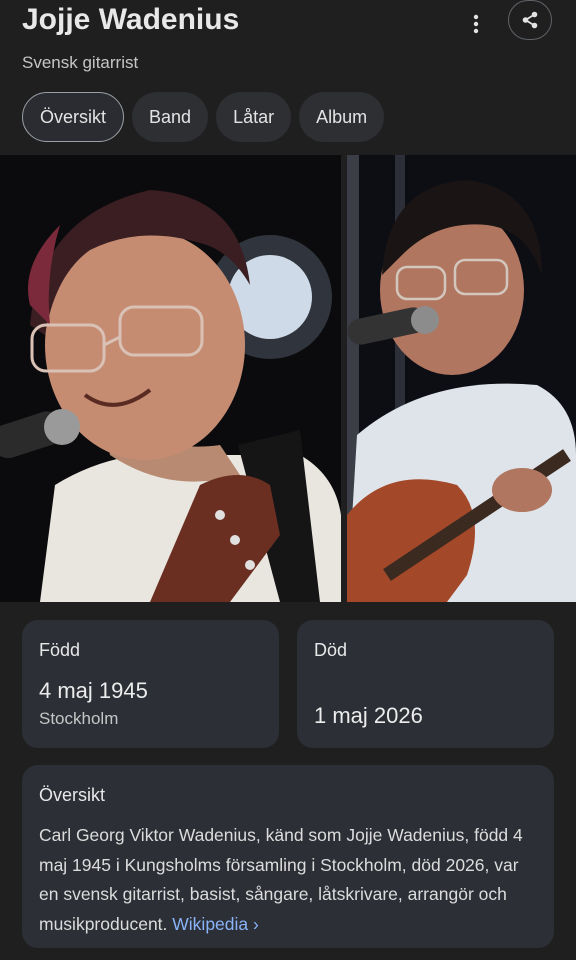 The height and width of the screenshot is (960, 576). Describe the element at coordinates (93, 690) in the screenshot. I see `born-date: 4 maj 1945` at that location.